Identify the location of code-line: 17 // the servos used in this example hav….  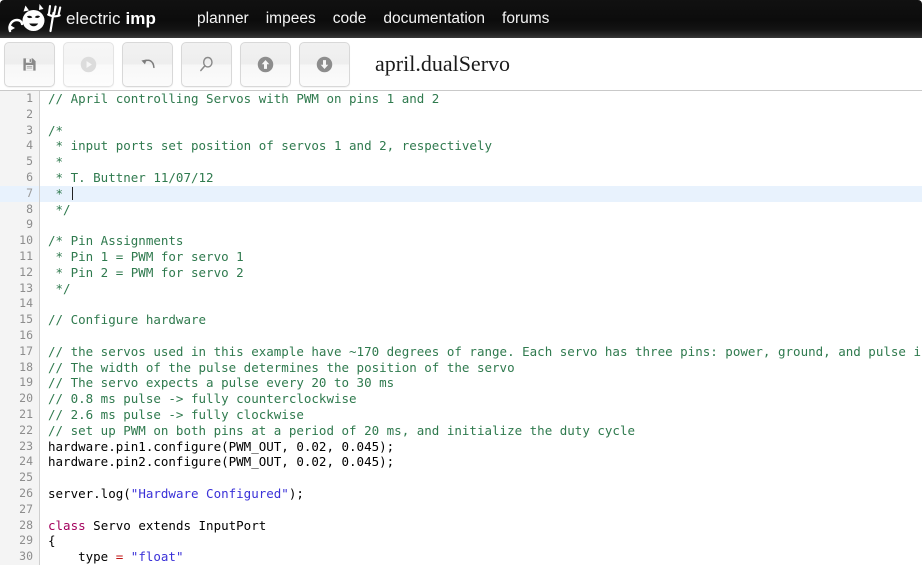
(461, 351).